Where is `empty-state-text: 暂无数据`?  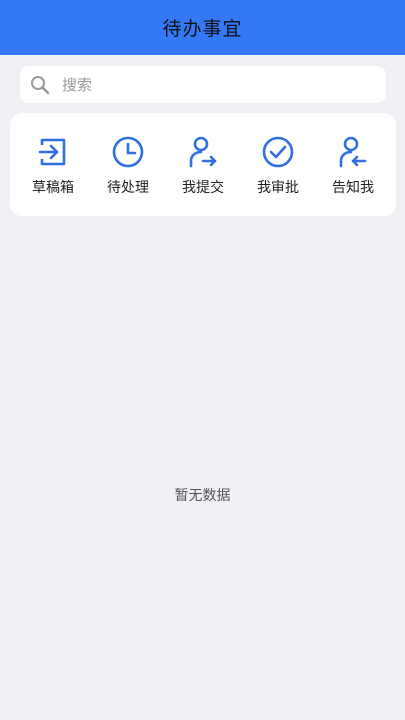
empty-state-text: 暂无数据 is located at coordinates (202, 496).